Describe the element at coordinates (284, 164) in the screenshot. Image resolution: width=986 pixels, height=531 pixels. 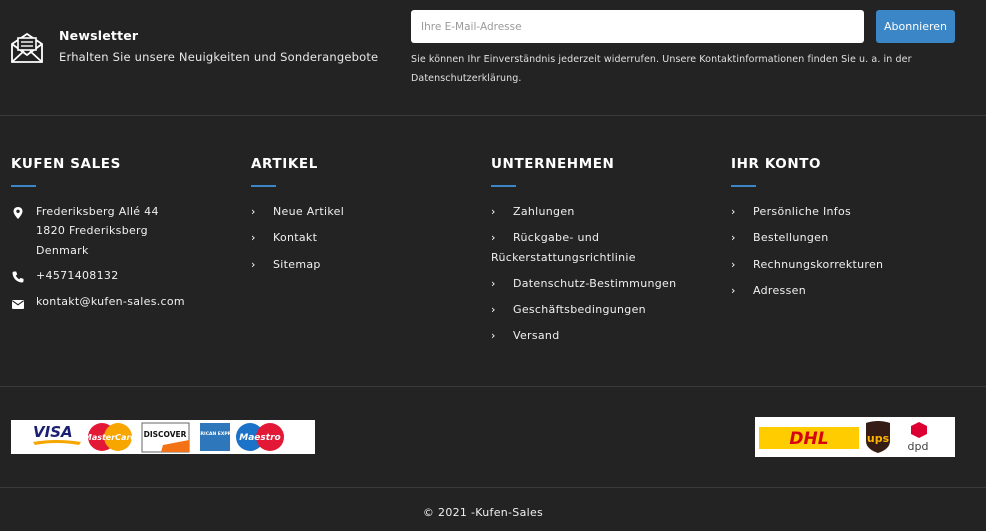
I see `articles-column-title: ARTIKEL` at that location.